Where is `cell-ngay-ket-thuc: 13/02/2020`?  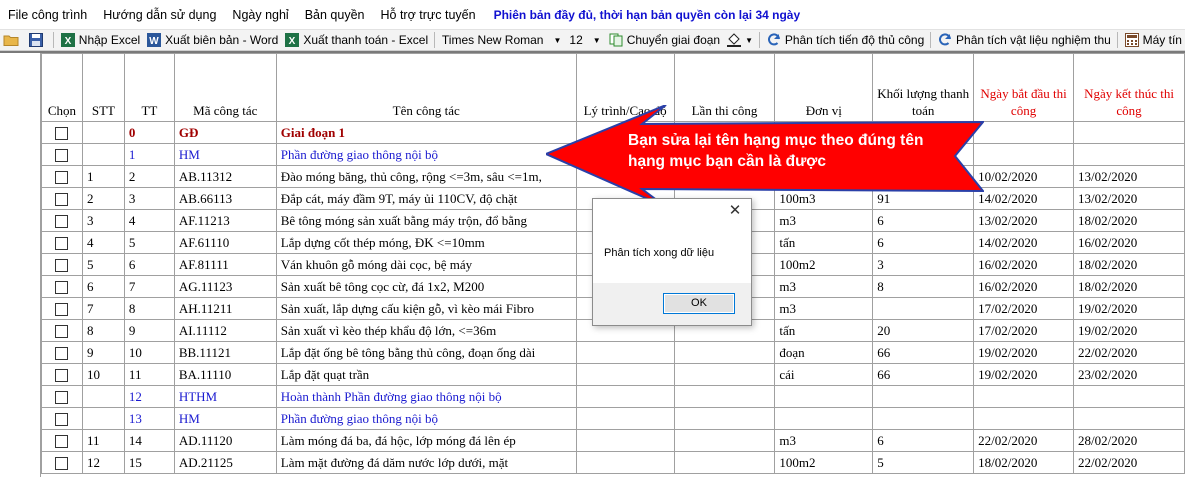 cell-ngay-ket-thuc: 13/02/2020 is located at coordinates (1129, 198).